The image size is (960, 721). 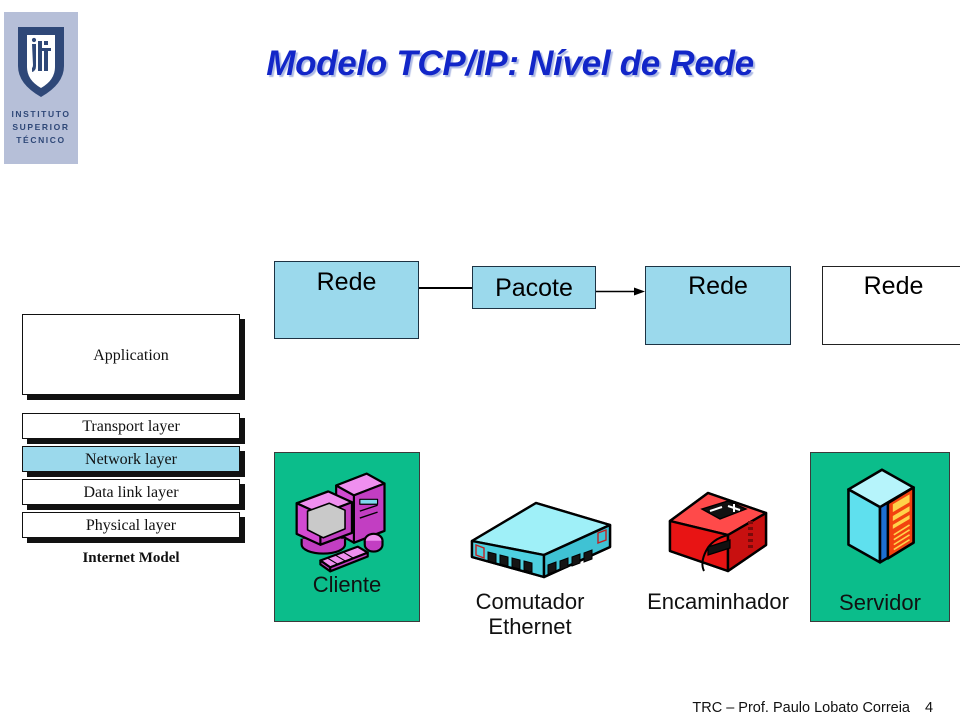 I want to click on router-icon, so click(x=718, y=532).